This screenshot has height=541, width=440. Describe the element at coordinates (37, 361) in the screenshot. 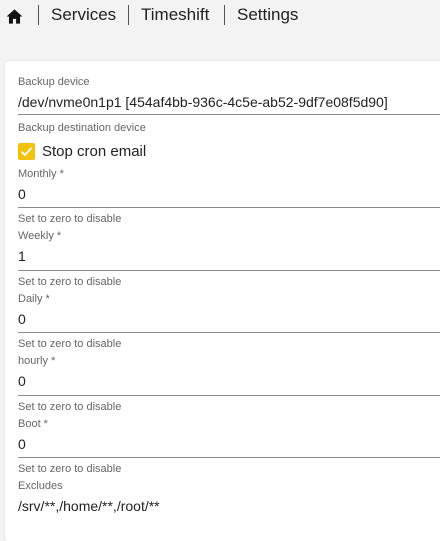

I see `hourly-label: hourly *` at that location.